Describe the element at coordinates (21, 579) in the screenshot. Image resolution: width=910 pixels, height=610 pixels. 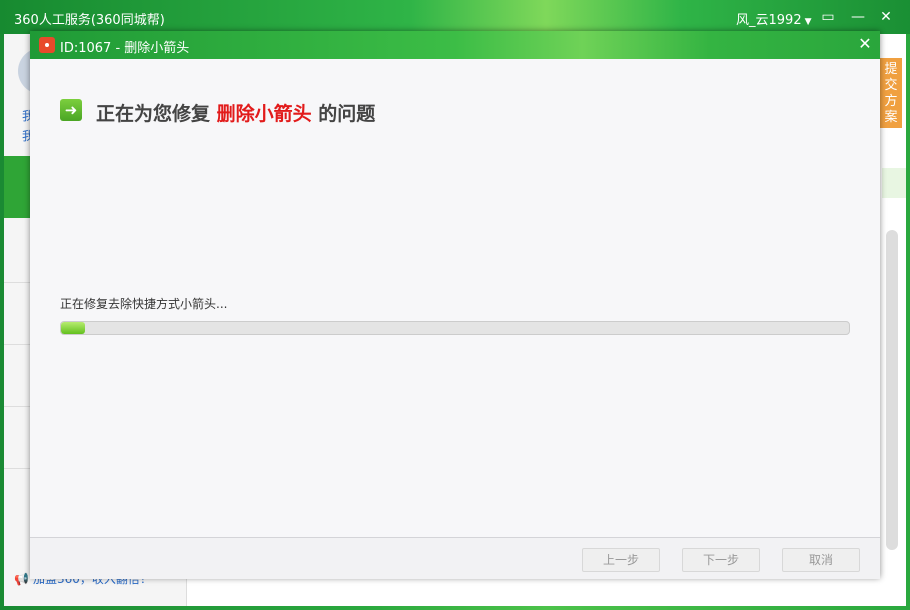
I see `megaphone-icon: 📢` at that location.